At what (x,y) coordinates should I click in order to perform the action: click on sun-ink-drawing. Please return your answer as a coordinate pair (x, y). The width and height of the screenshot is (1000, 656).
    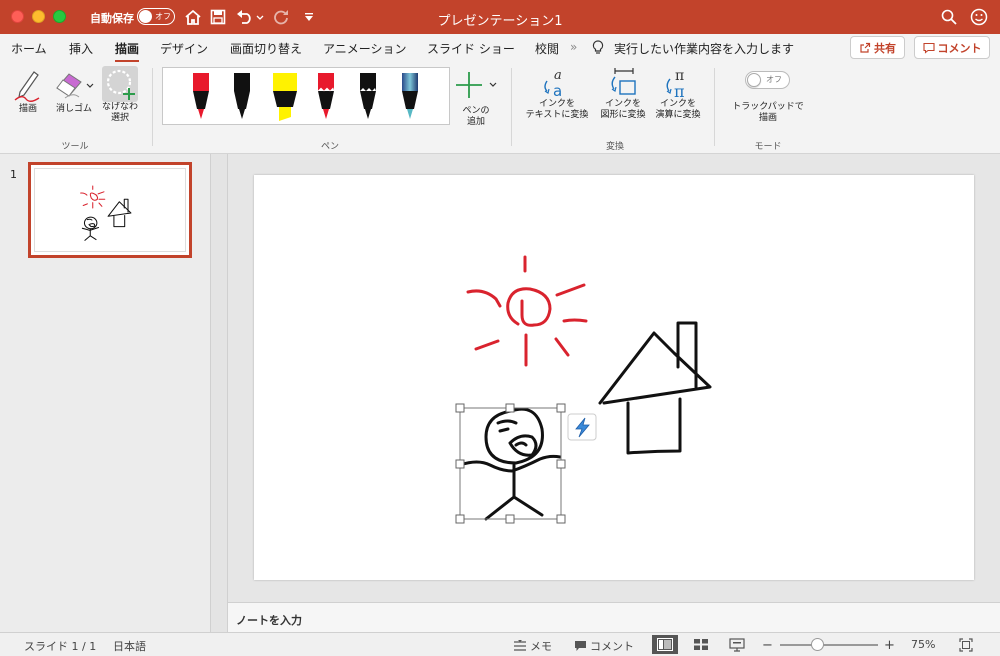
    Looking at the image, I should click on (527, 311).